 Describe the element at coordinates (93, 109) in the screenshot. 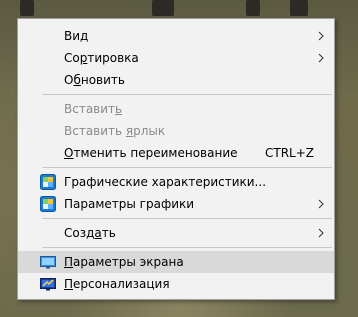

I see `menu-item-label: Вставить` at that location.